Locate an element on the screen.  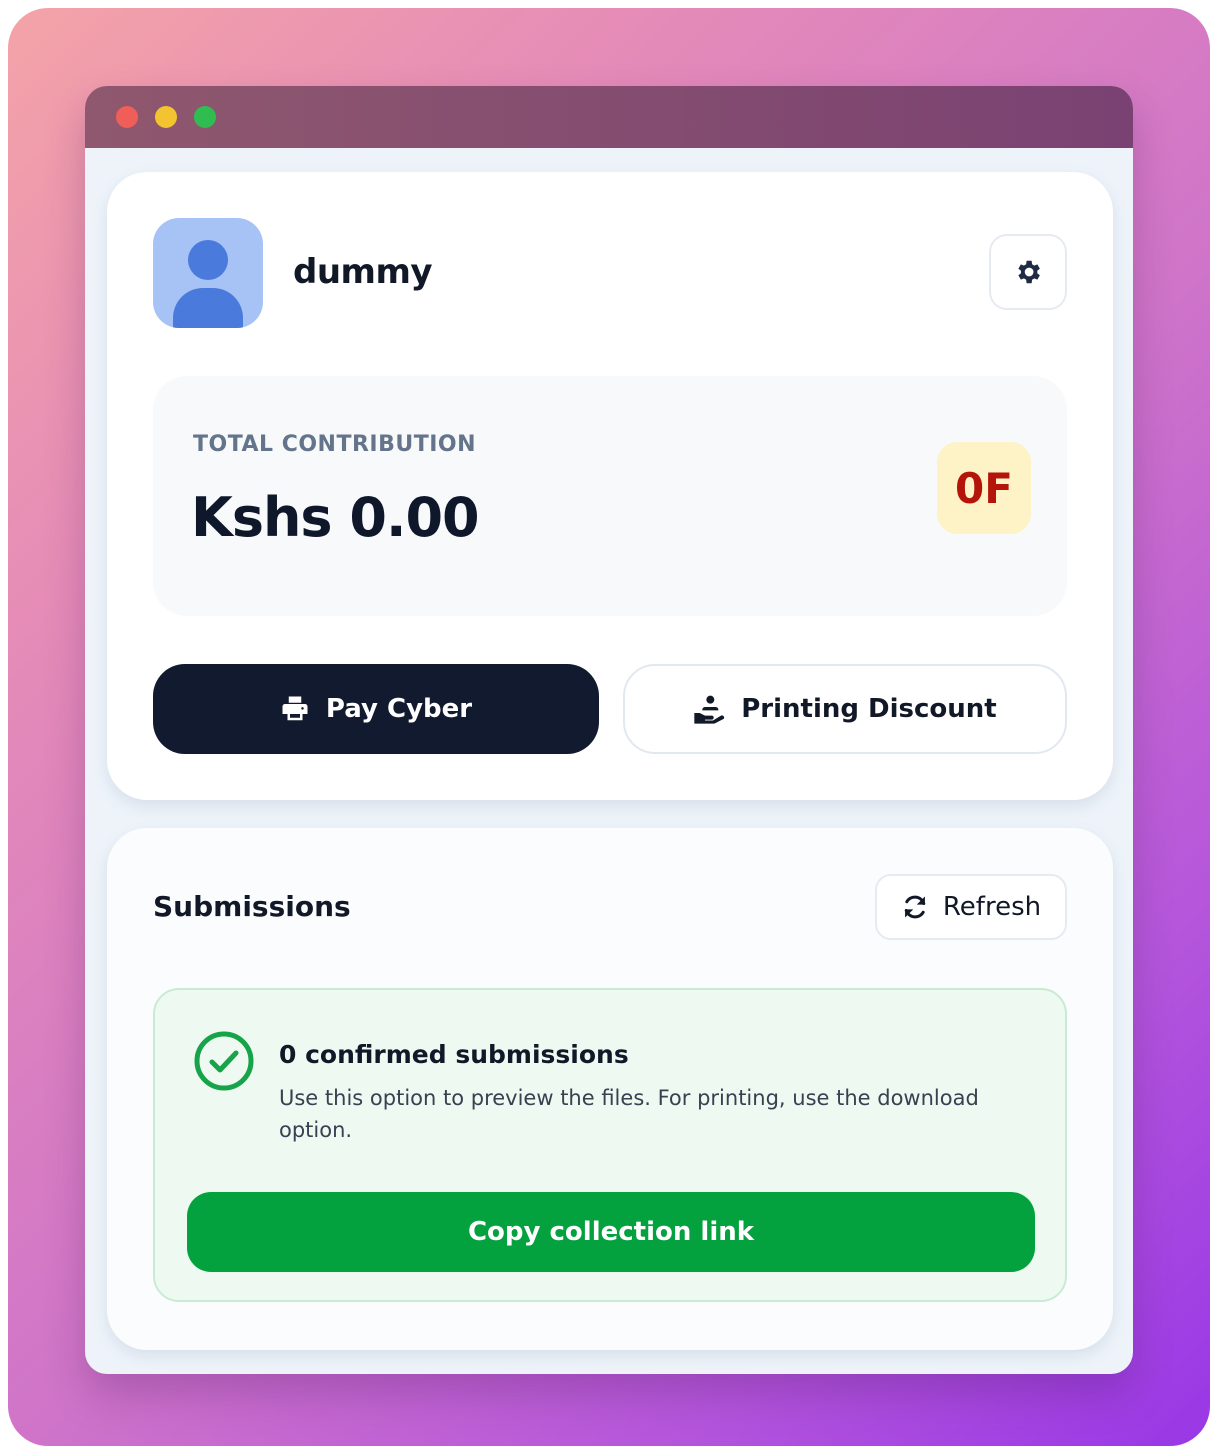
window-titlebar is located at coordinates (609, 117).